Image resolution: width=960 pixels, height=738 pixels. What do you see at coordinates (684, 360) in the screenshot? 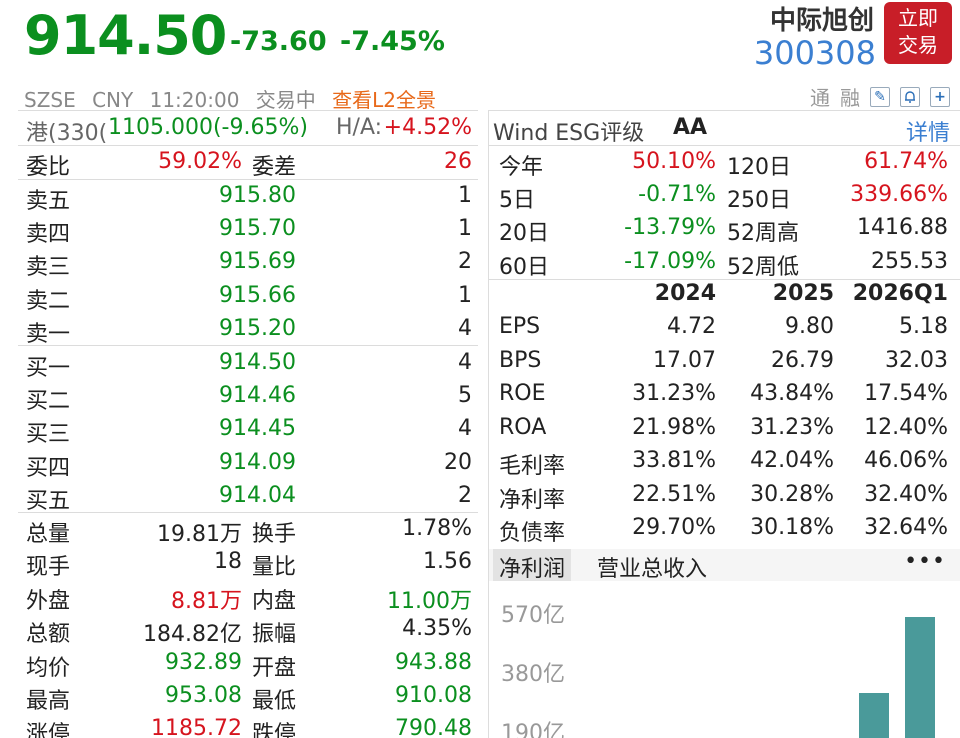
I see `metric-value: 17.07` at bounding box center [684, 360].